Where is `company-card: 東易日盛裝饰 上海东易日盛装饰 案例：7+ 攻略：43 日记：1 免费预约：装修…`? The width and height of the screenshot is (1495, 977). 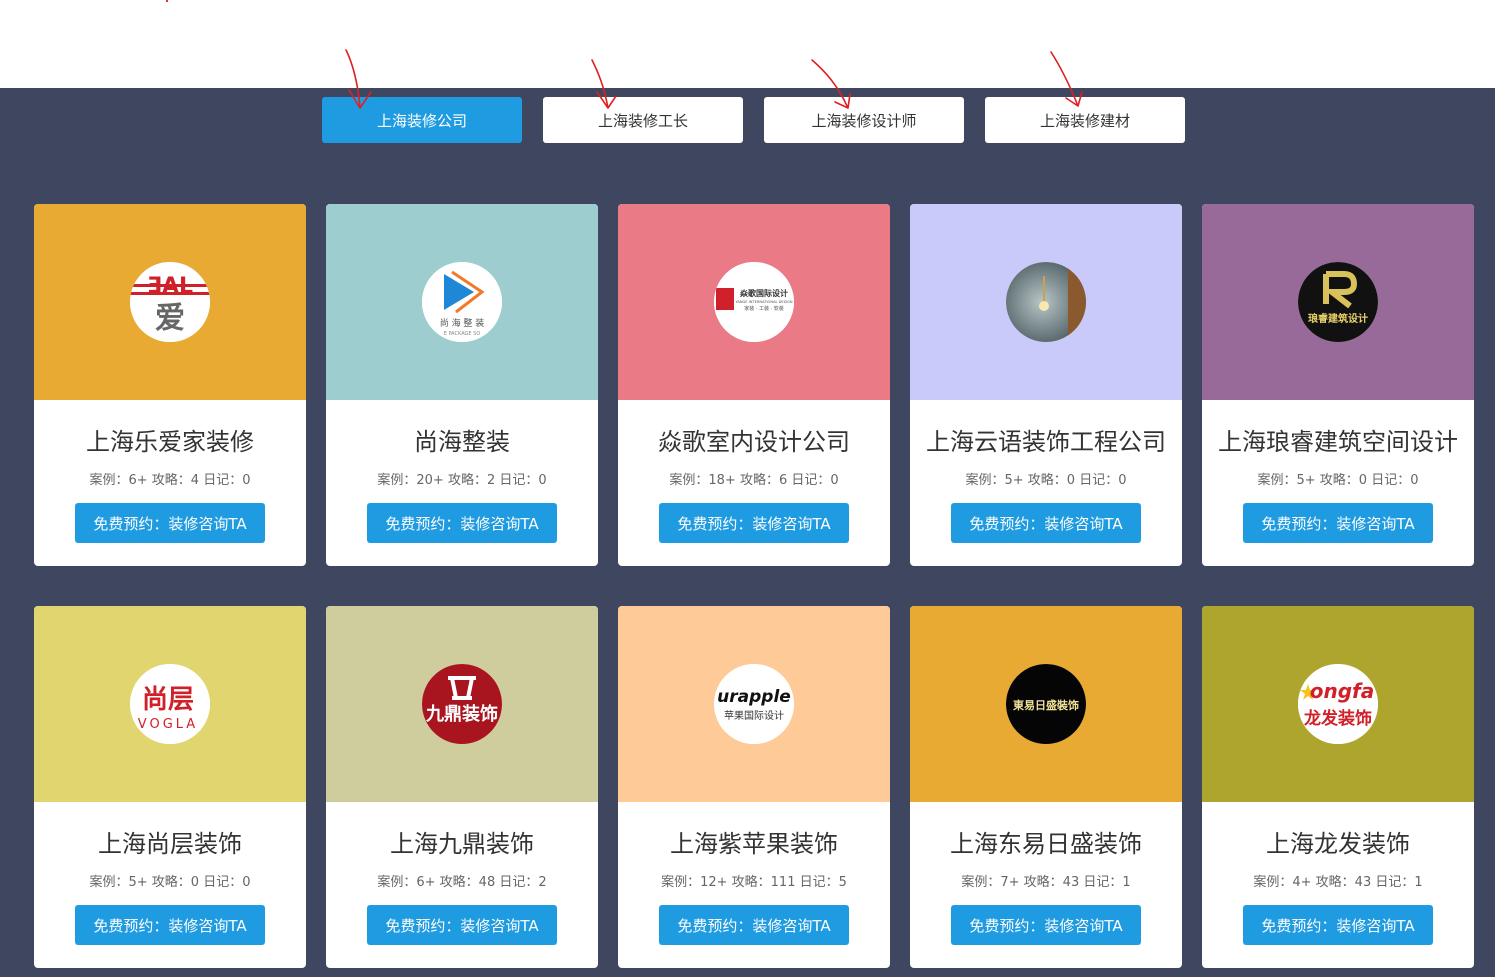
company-card: 東易日盛裝饰 上海东易日盛装饰 案例：7+ 攻略：43 日记：1 免费预约：装修… is located at coordinates (1046, 787).